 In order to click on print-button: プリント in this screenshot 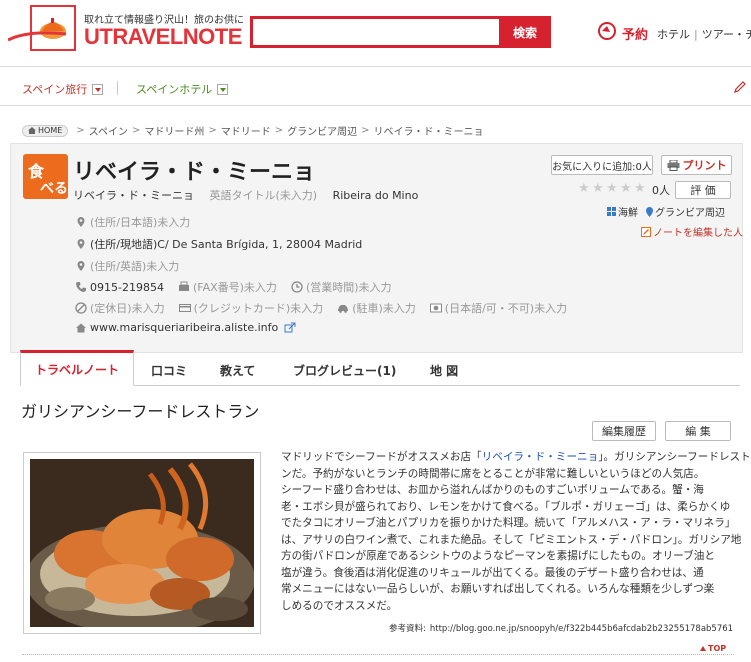, I will do `click(696, 165)`.